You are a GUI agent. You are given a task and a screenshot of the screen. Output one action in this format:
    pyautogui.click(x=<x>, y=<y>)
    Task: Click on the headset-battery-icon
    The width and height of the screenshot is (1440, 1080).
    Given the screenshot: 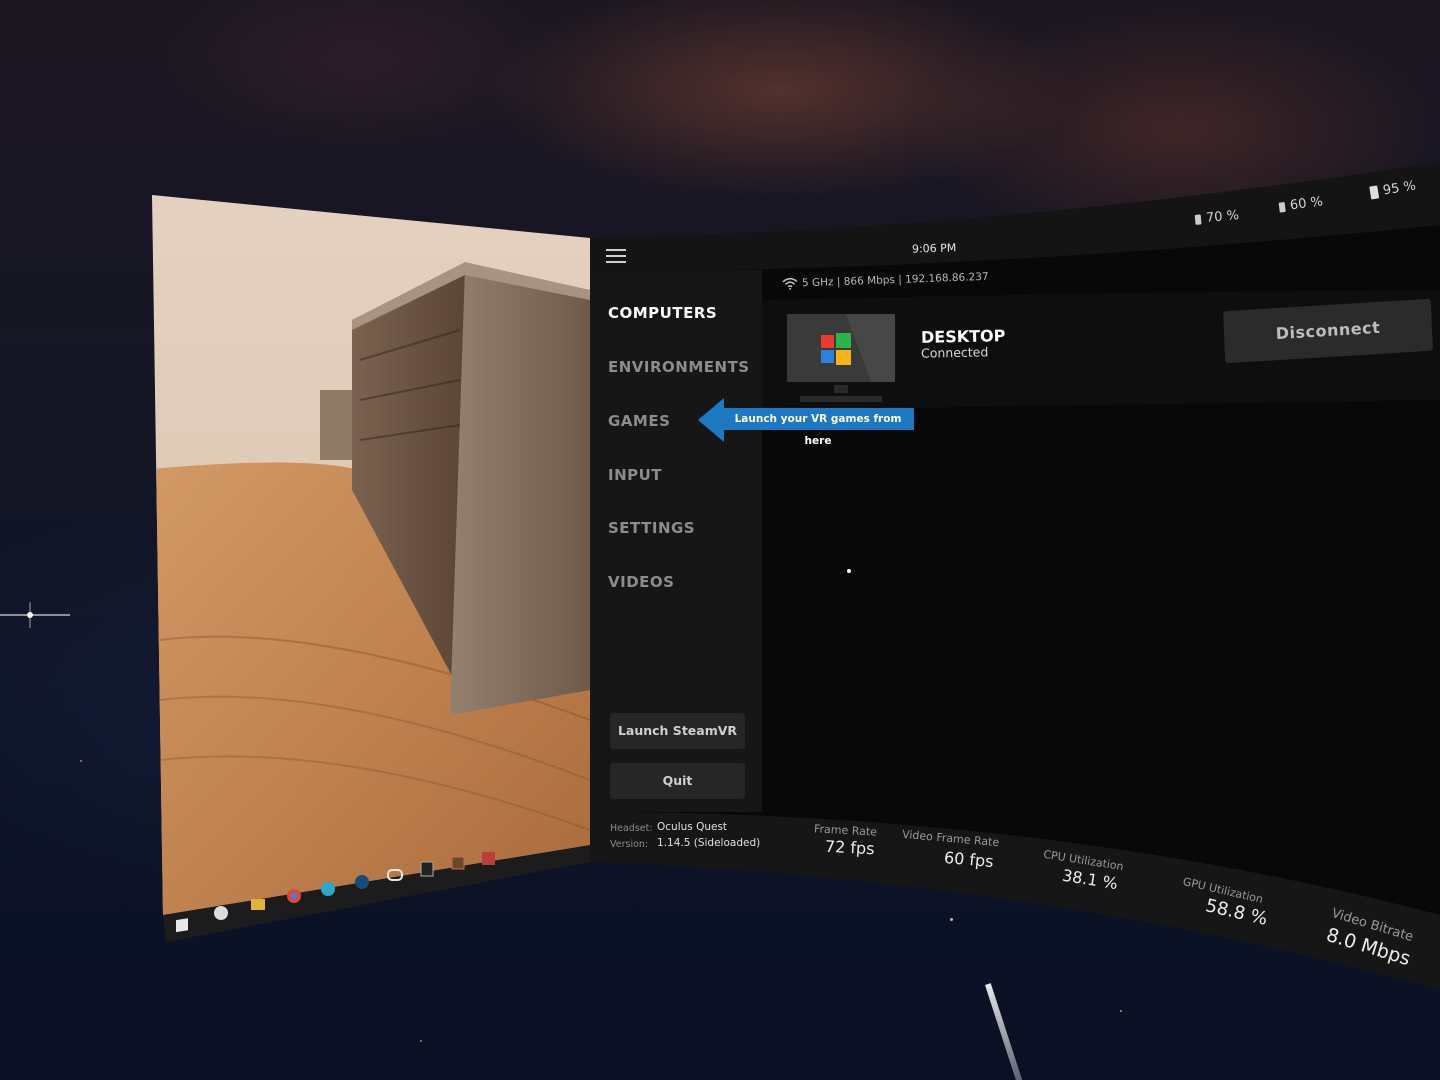 What is the action you would take?
    pyautogui.click(x=1374, y=192)
    